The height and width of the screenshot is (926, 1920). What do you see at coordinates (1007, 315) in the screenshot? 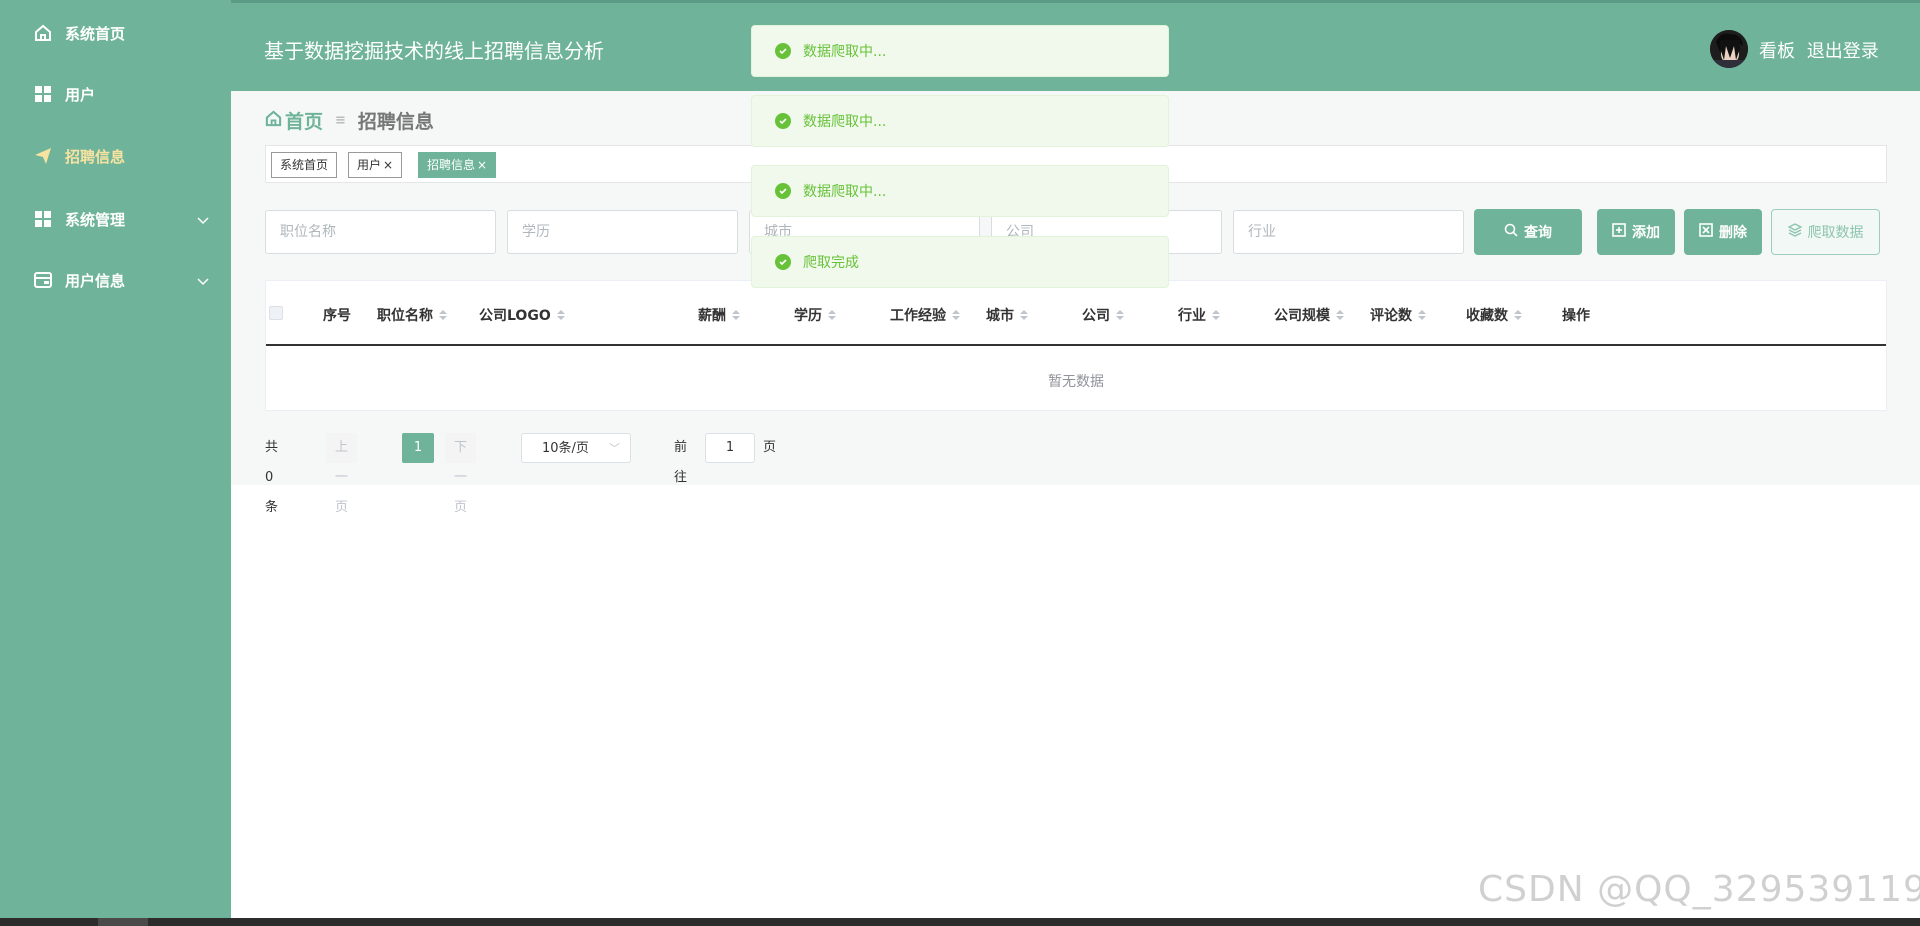
I see `column-header: 城市` at bounding box center [1007, 315].